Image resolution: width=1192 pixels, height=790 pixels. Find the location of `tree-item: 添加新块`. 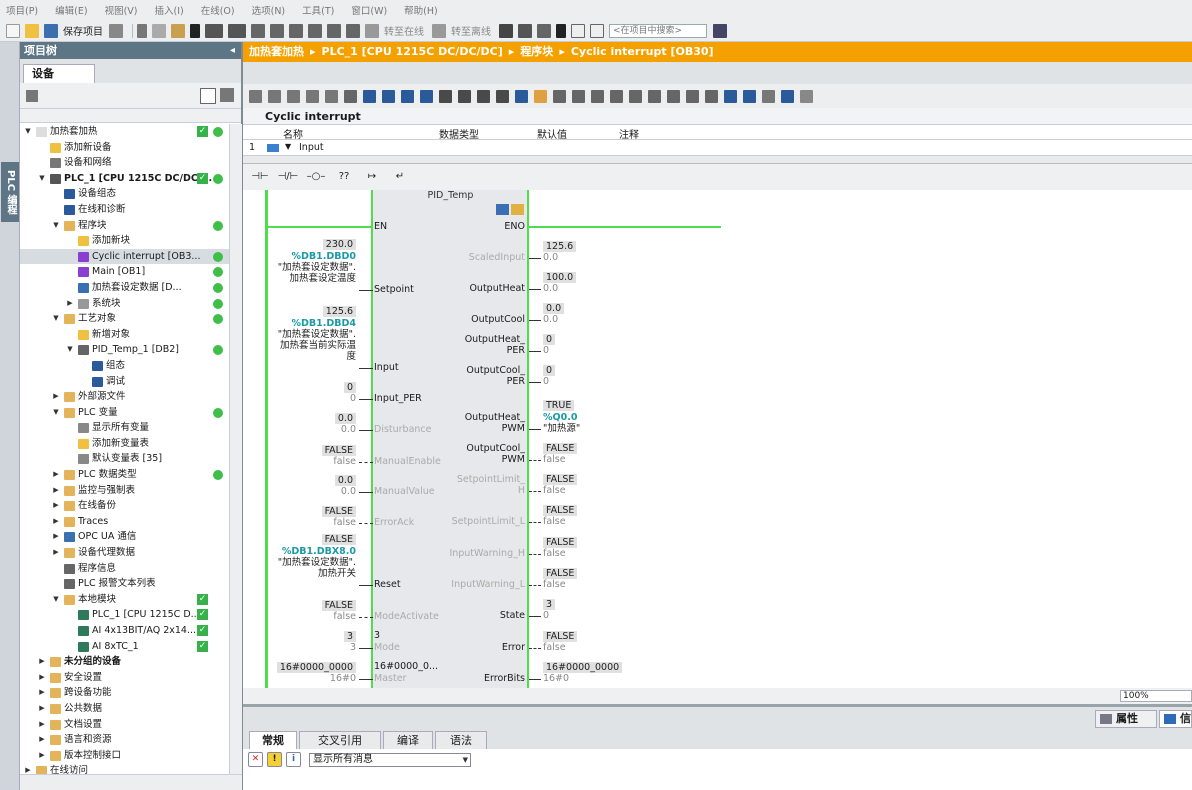

tree-item: 添加新块 is located at coordinates (124, 241).